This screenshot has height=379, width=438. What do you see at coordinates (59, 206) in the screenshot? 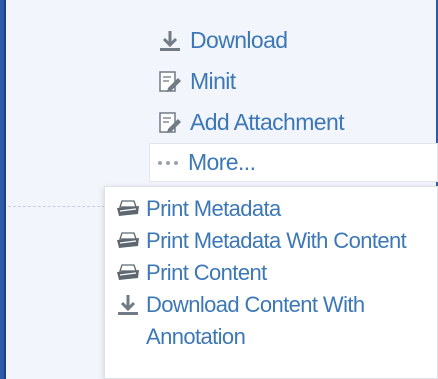
I see `divider` at bounding box center [59, 206].